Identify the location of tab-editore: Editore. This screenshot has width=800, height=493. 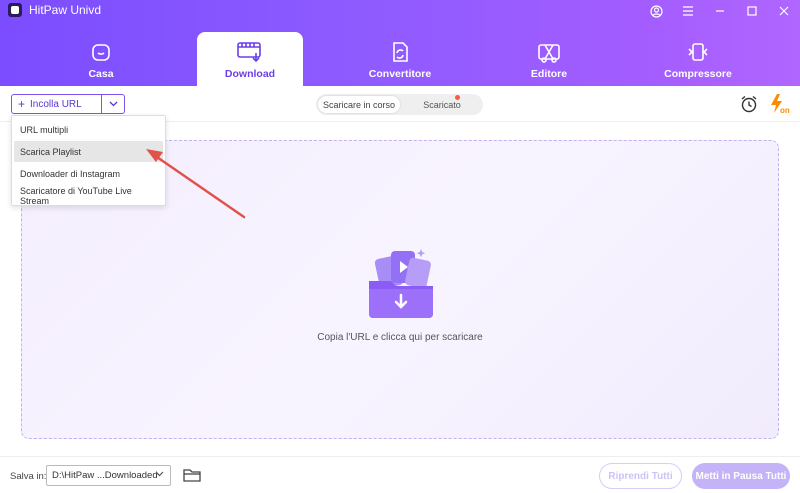
(549, 59).